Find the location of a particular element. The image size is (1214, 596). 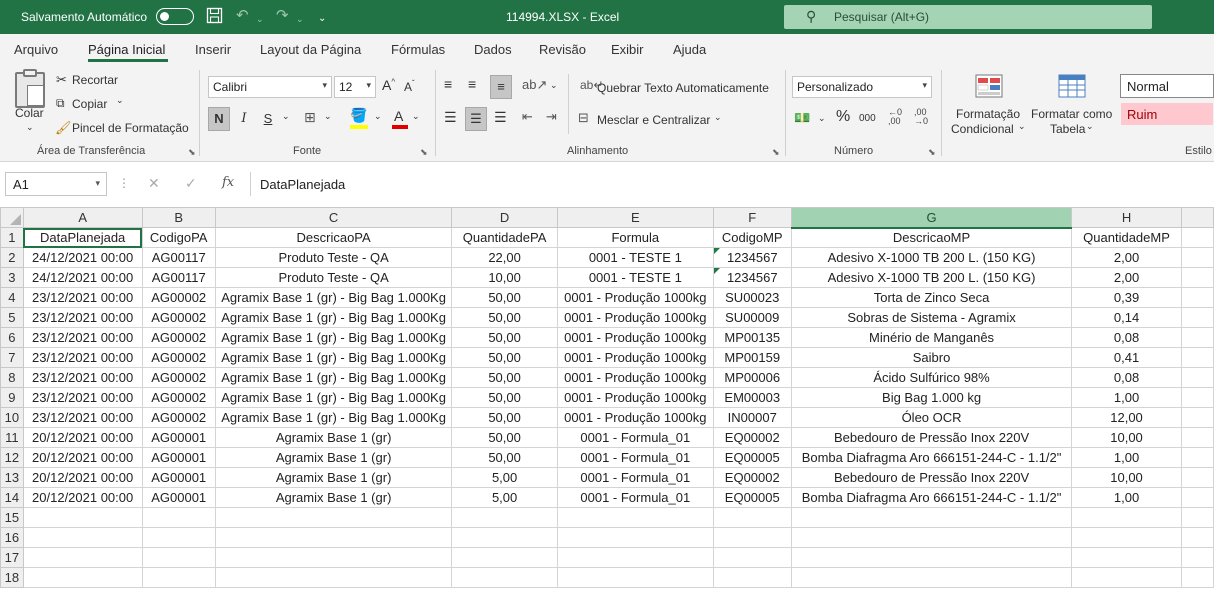

font-color-button: A is located at coordinates (398, 116).